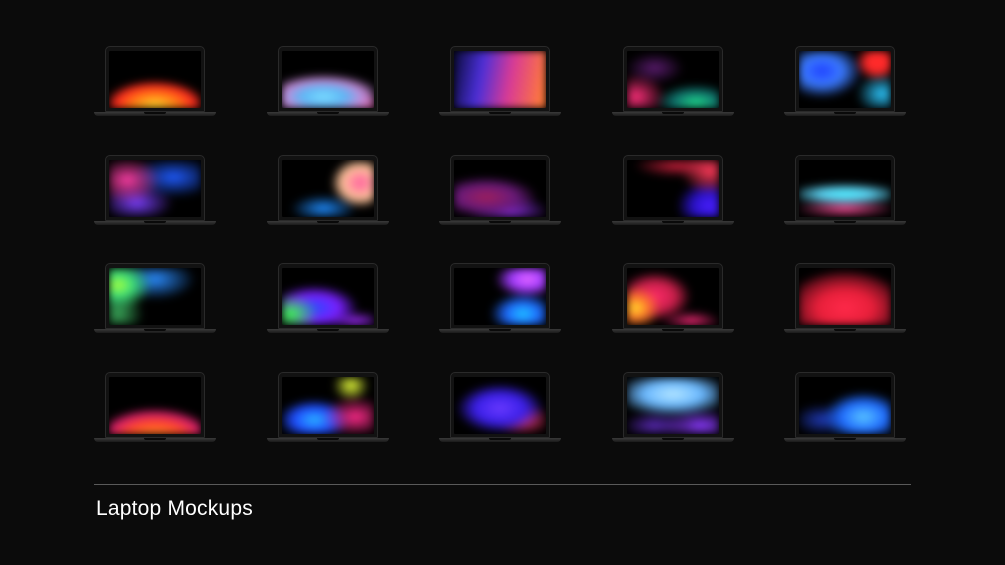 This screenshot has height=565, width=1005. I want to click on laptop-yellow-pink-blue, so click(328, 408).